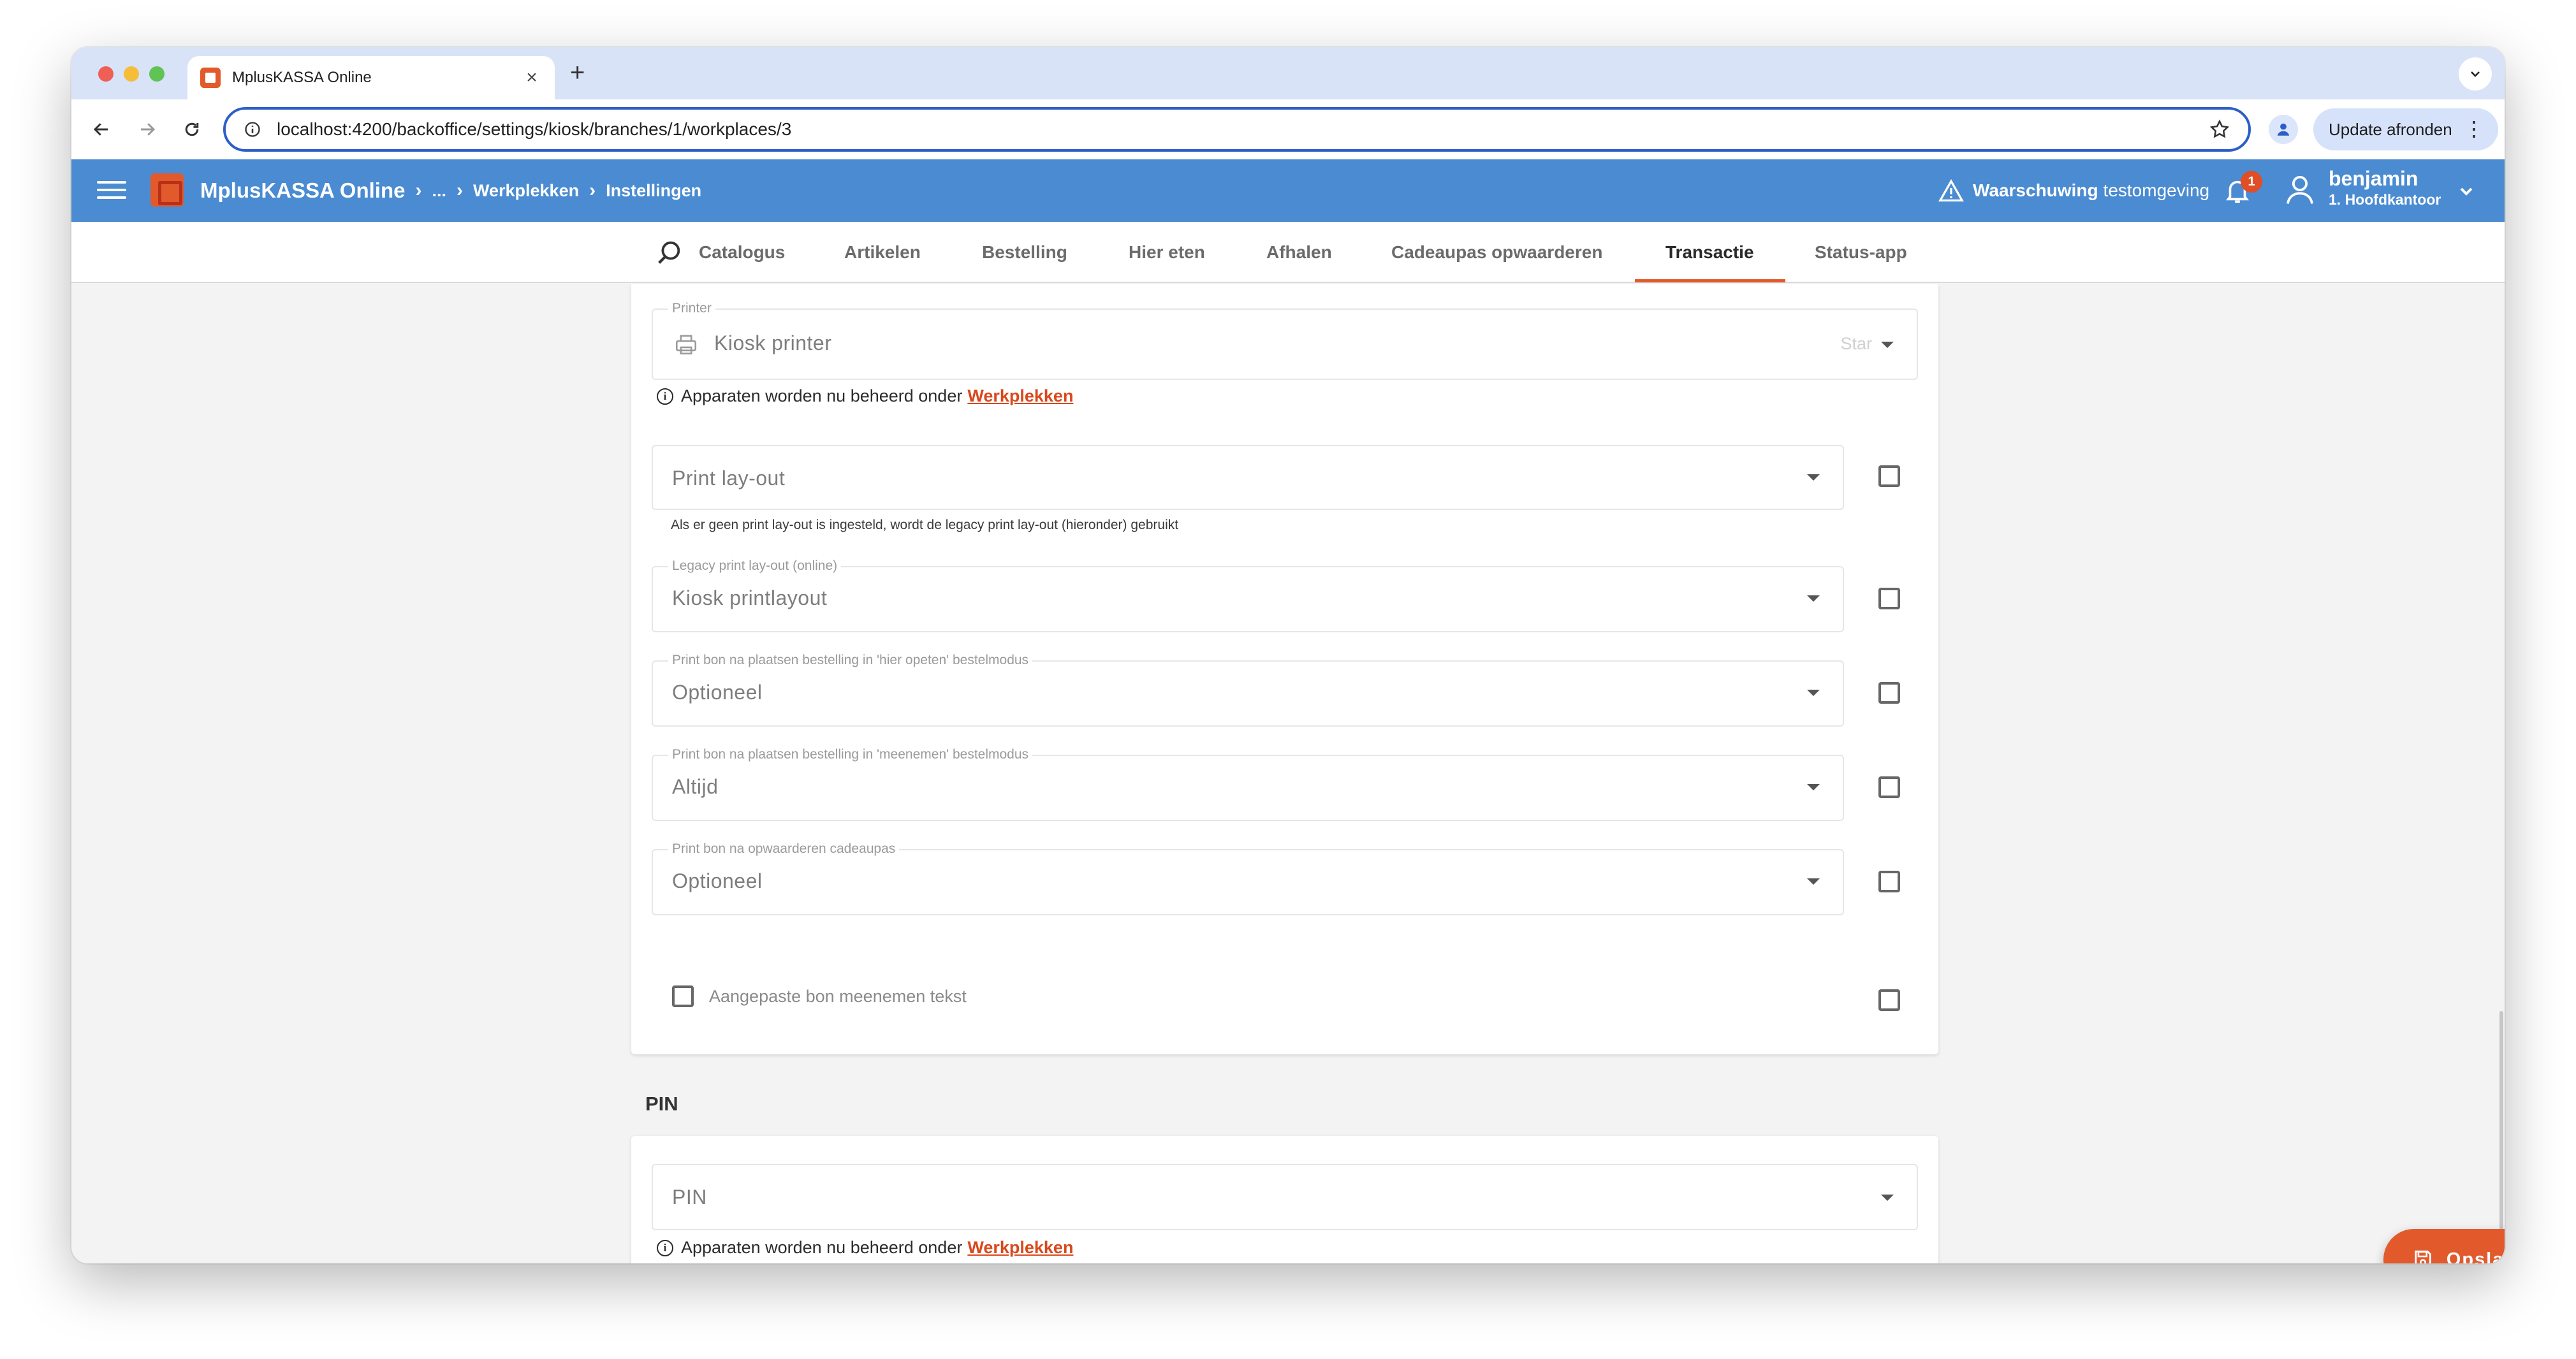 The height and width of the screenshot is (1359, 2576). Describe the element at coordinates (532, 78) in the screenshot. I see `close-tab-icon: ×` at that location.